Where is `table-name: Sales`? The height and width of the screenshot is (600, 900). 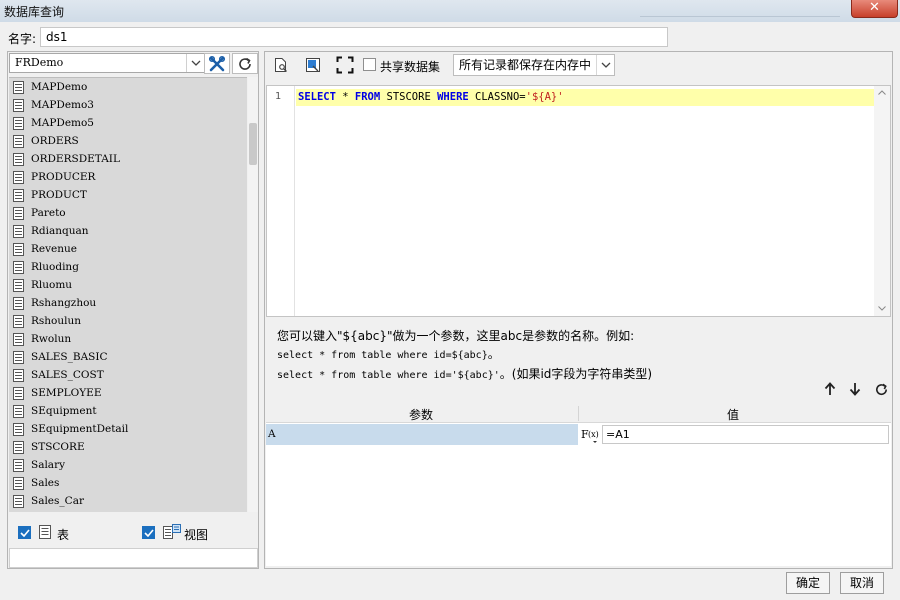
table-name: Sales is located at coordinates (45, 483).